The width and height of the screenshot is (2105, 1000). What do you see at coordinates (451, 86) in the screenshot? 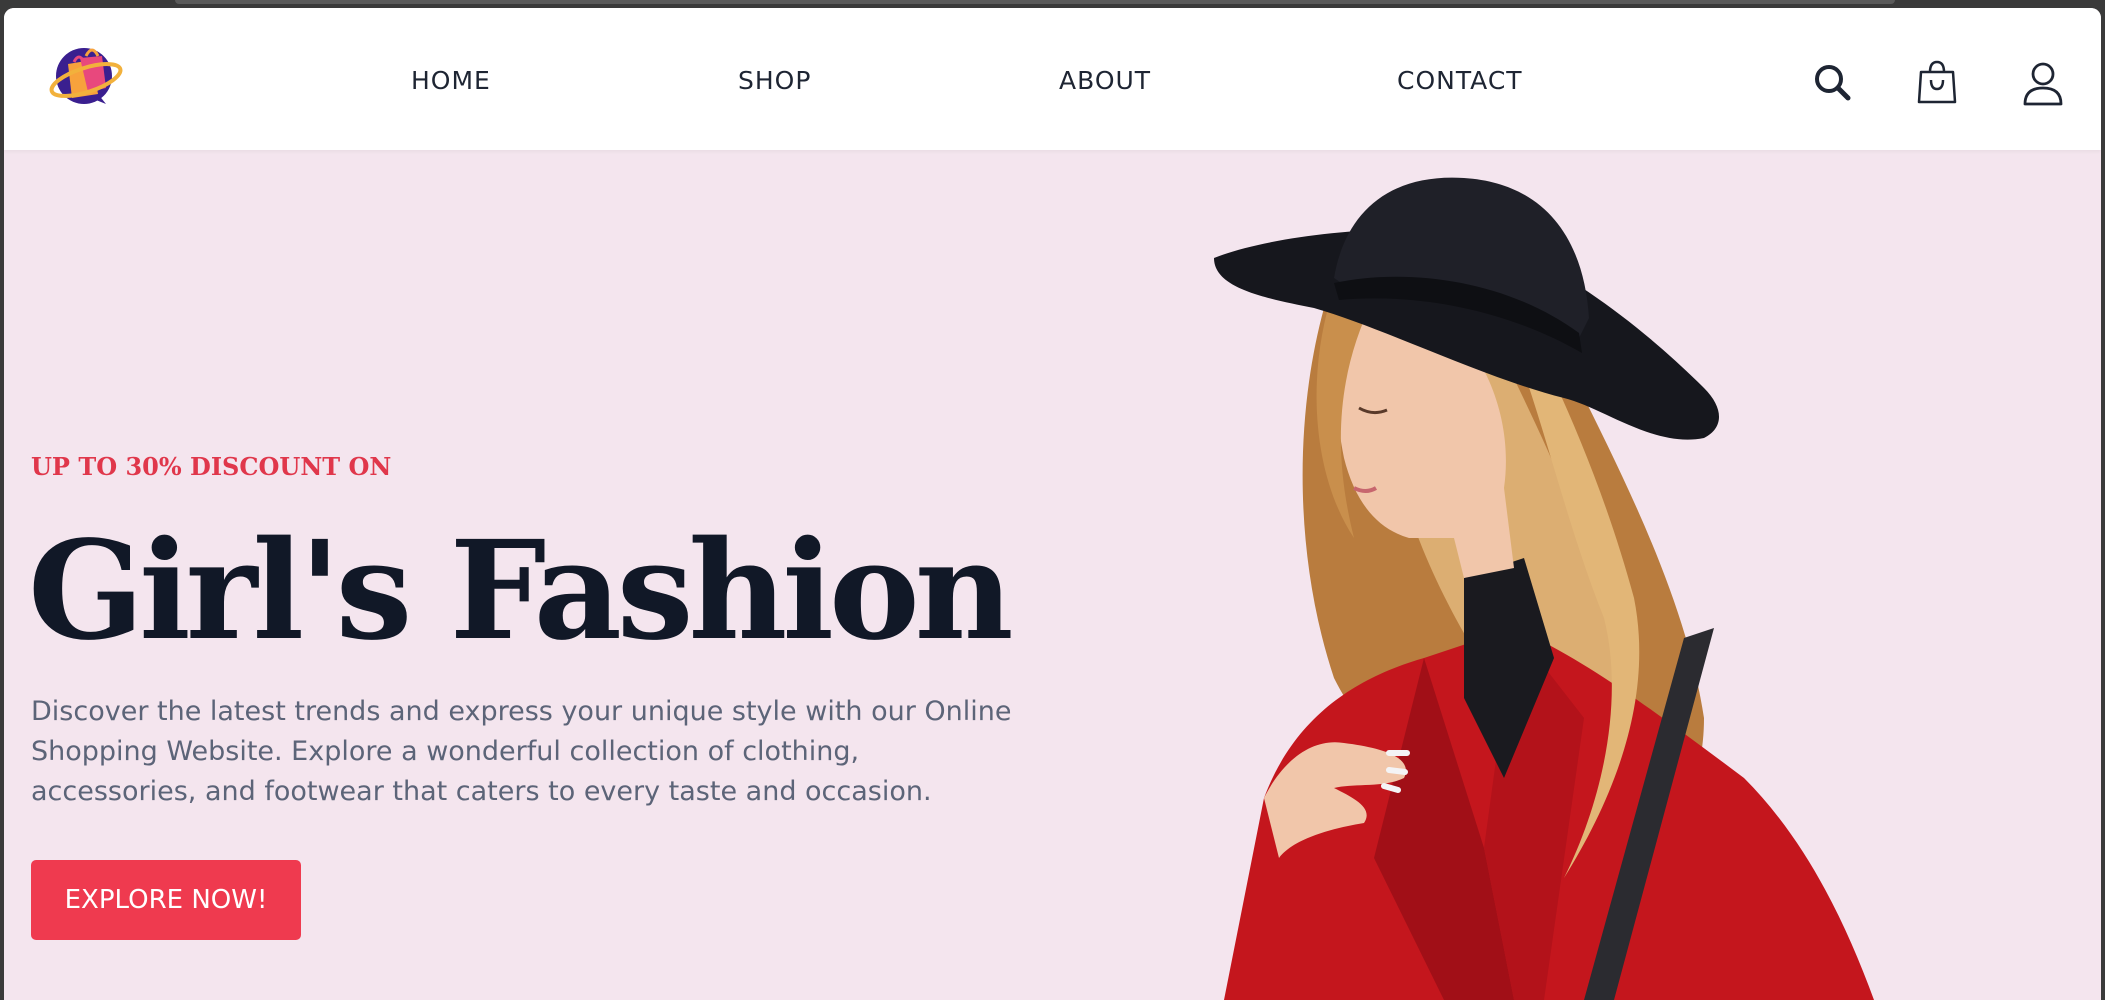
I see `nav-home: HOME` at bounding box center [451, 86].